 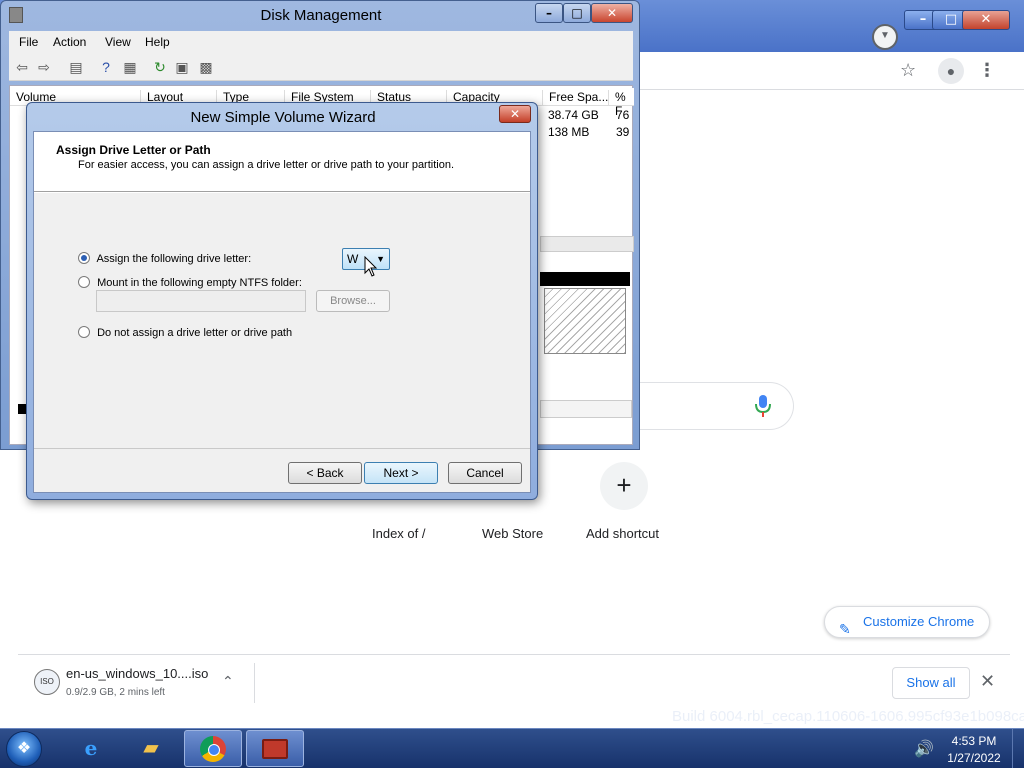 What do you see at coordinates (623, 115) in the screenshot?
I see `row1-percent-free: 76` at bounding box center [623, 115].